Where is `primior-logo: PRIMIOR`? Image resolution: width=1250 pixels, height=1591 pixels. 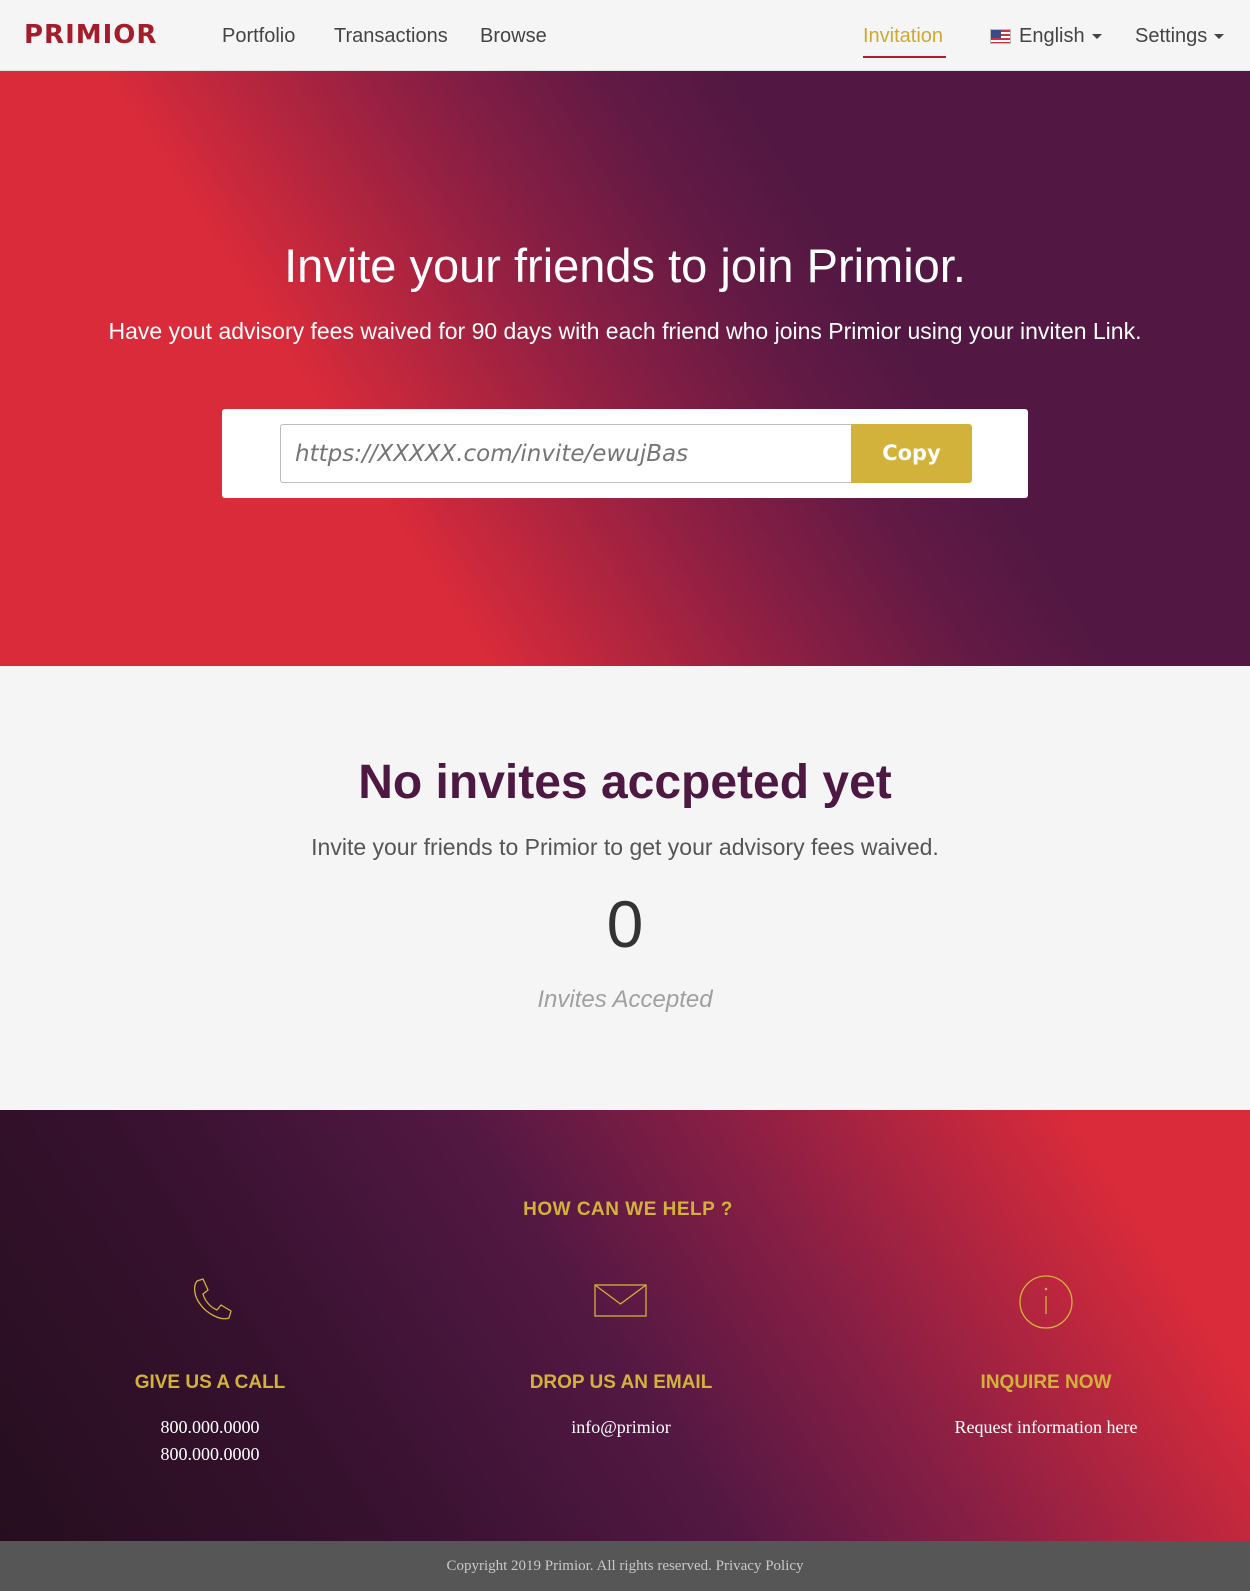
primior-logo: PRIMIOR is located at coordinates (90, 35).